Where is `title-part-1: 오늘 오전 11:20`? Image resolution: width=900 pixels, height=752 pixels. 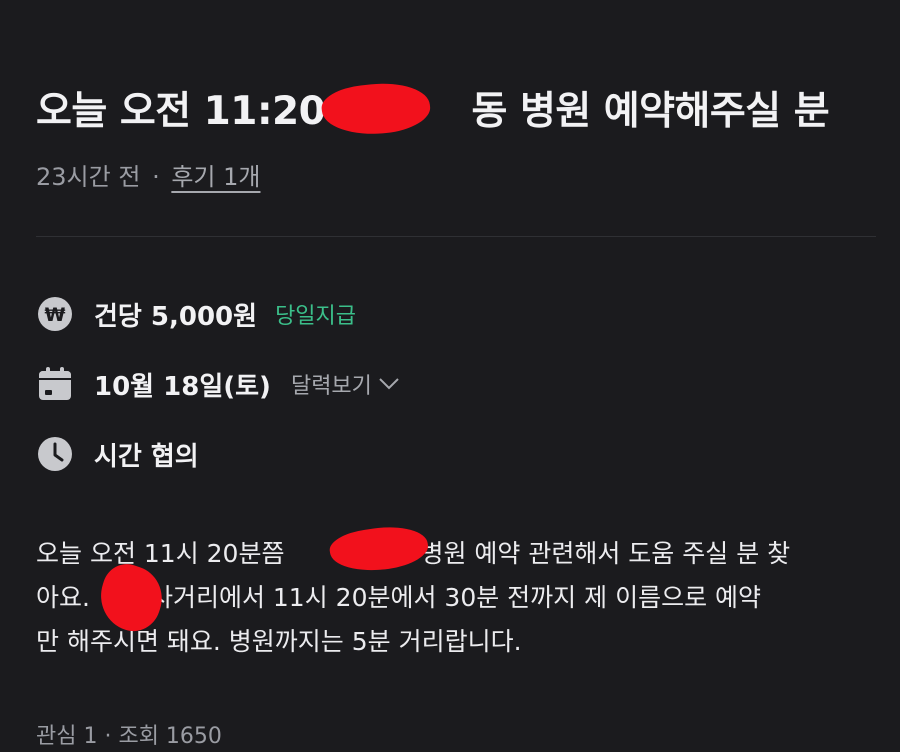 title-part-1: 오늘 오전 11:20 is located at coordinates (181, 111).